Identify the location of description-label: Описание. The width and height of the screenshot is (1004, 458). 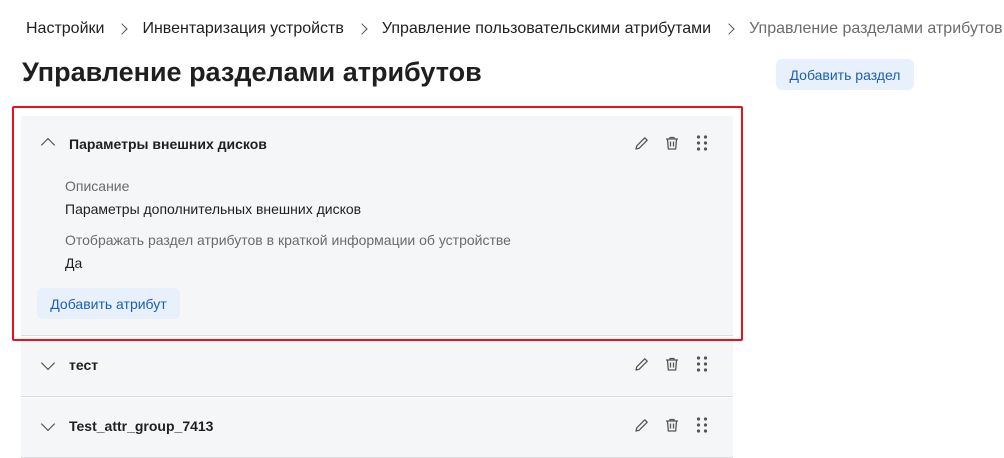
(97, 186).